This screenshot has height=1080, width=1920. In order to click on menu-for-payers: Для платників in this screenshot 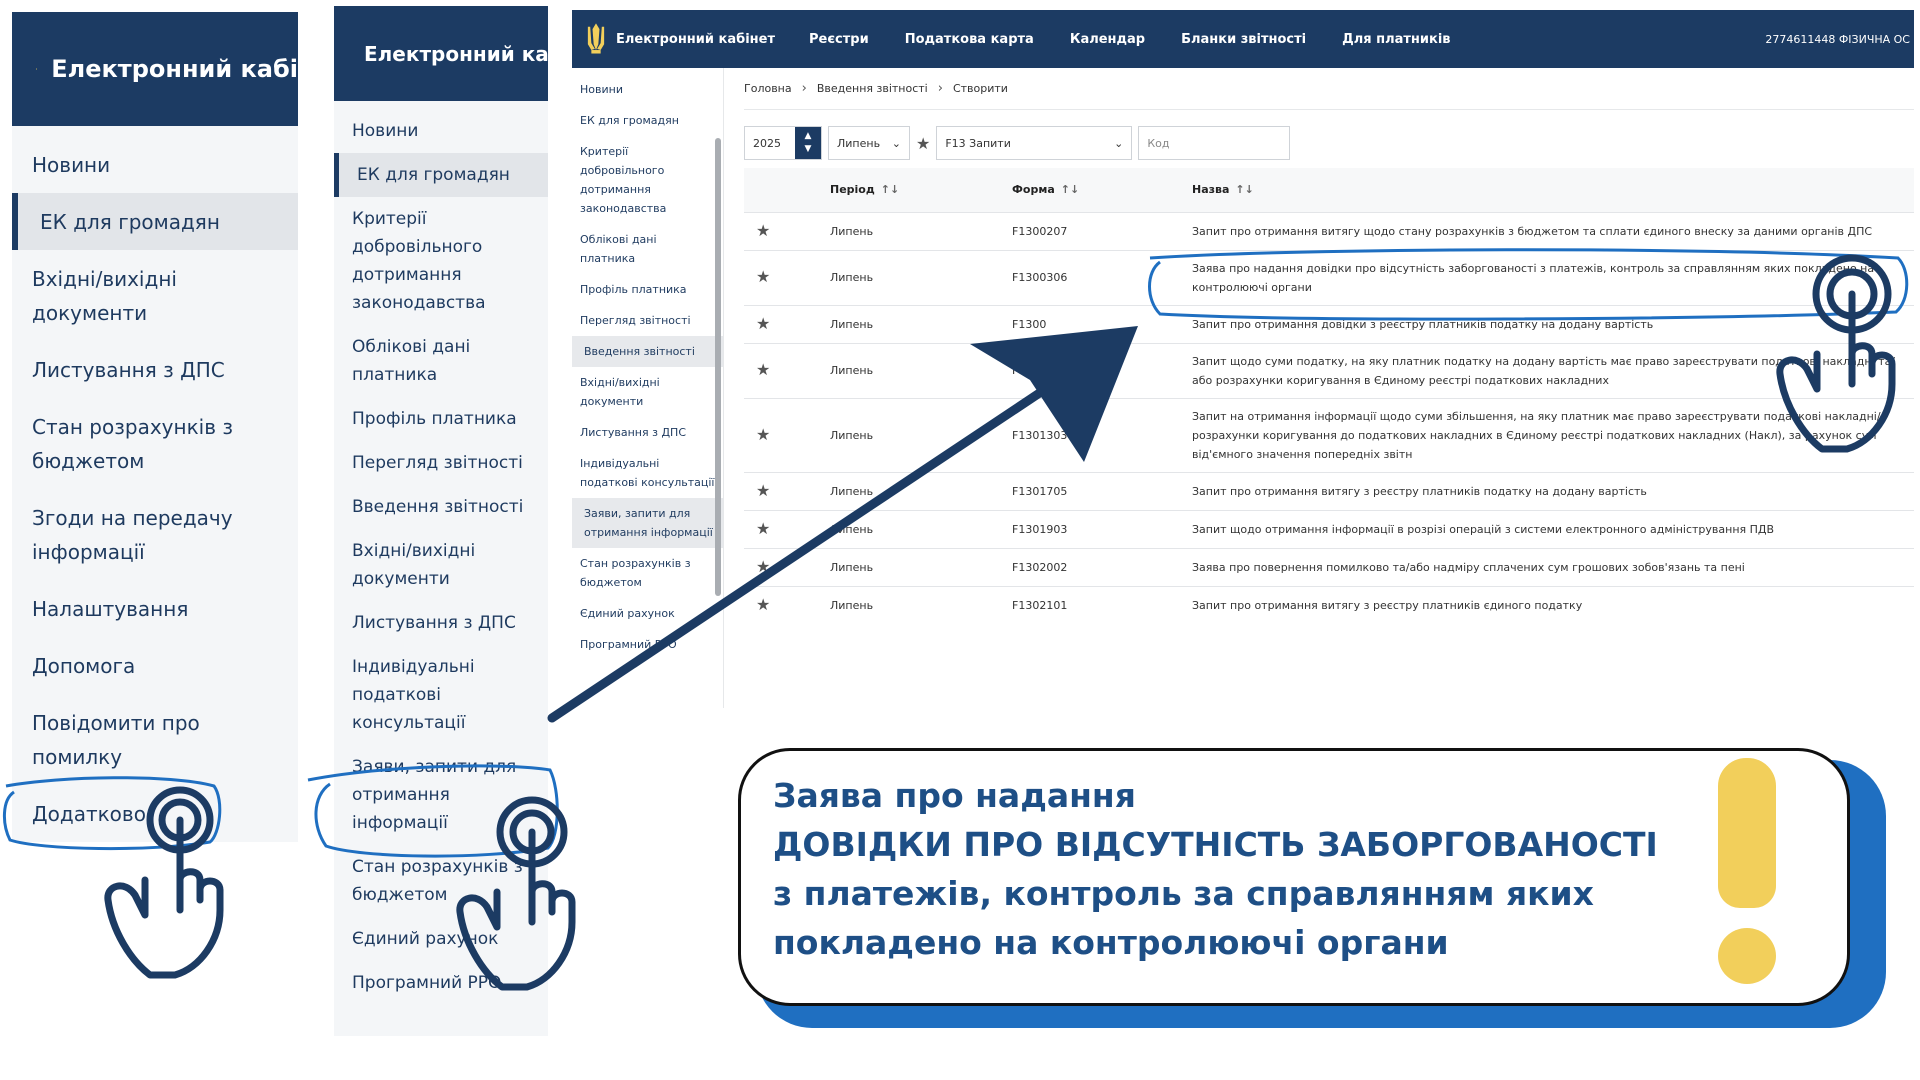, I will do `click(1396, 39)`.